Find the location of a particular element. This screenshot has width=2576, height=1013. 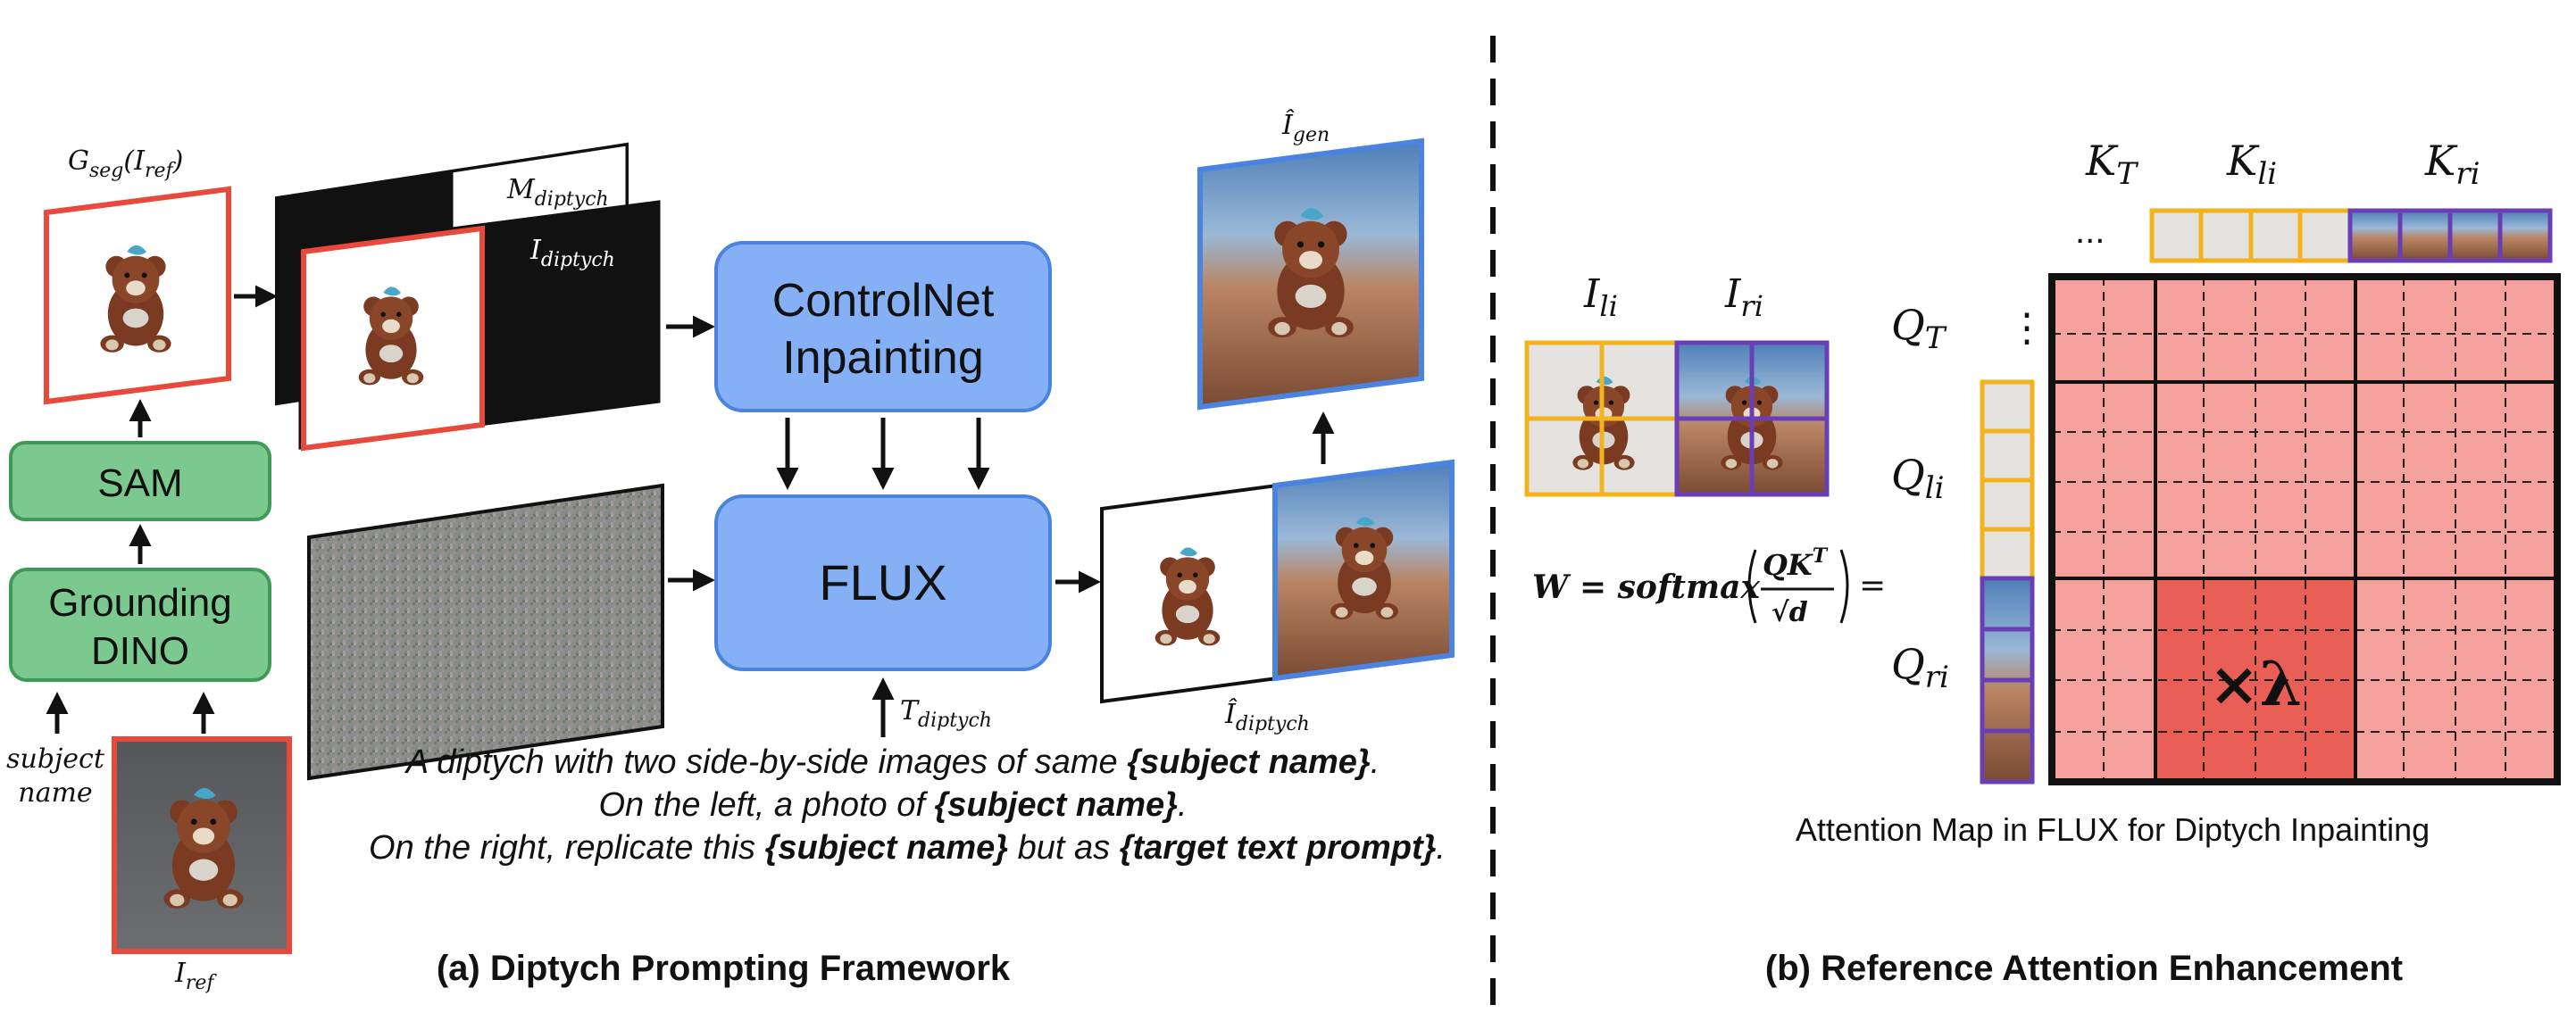

flux-box: FLUX is located at coordinates (883, 582).